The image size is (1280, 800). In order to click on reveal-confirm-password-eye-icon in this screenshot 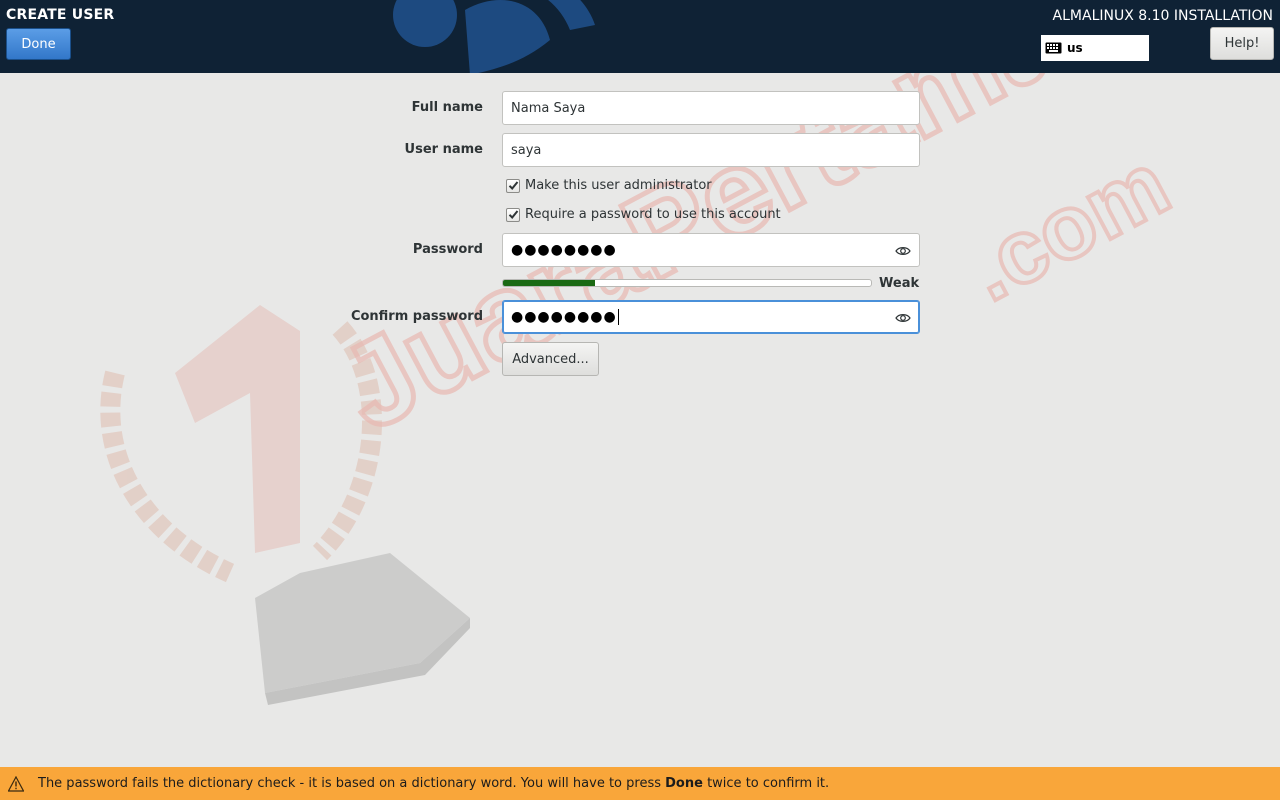, I will do `click(903, 318)`.